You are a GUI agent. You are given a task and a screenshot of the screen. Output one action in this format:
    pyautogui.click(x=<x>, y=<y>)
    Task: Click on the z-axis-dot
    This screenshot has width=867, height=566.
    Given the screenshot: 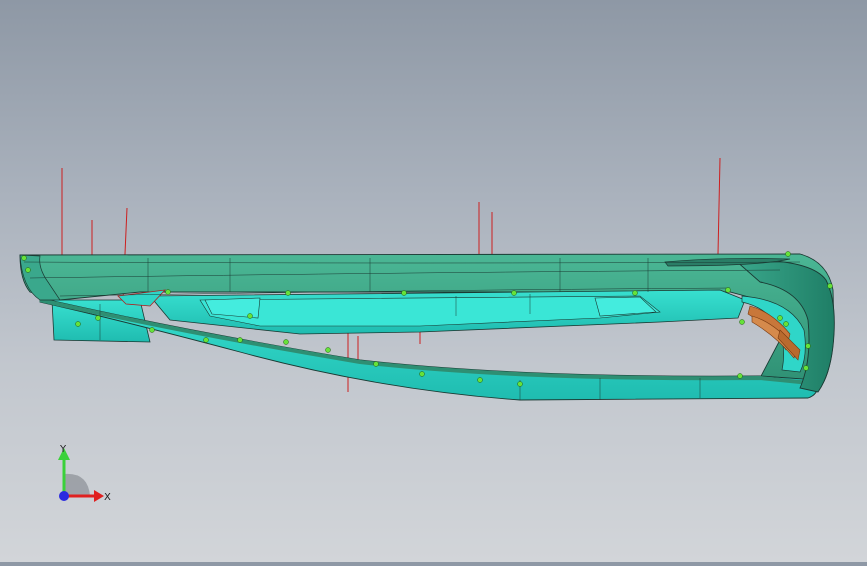 What is the action you would take?
    pyautogui.click(x=64, y=496)
    